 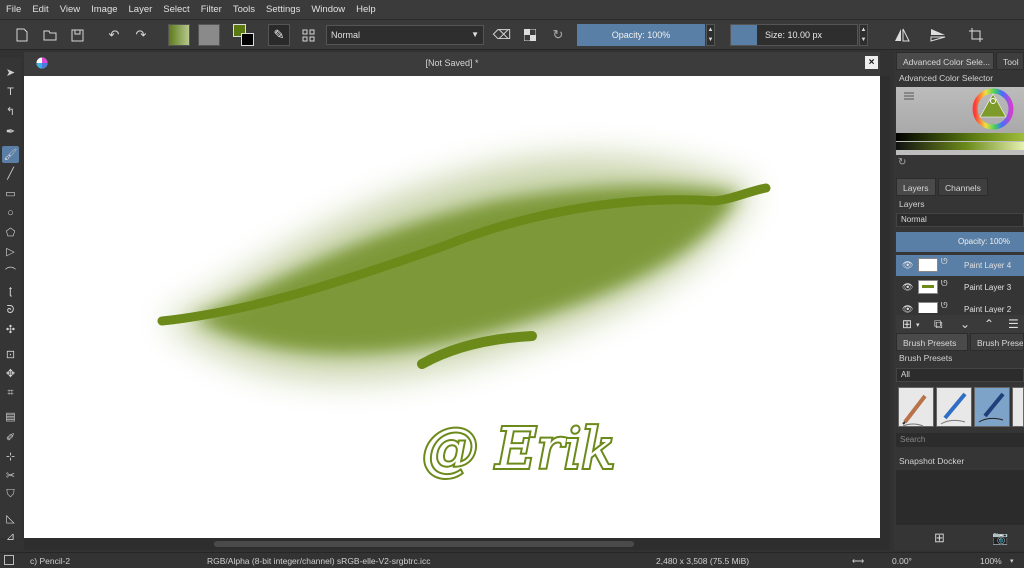 I want to click on menu-filter: Filter, so click(x=211, y=9).